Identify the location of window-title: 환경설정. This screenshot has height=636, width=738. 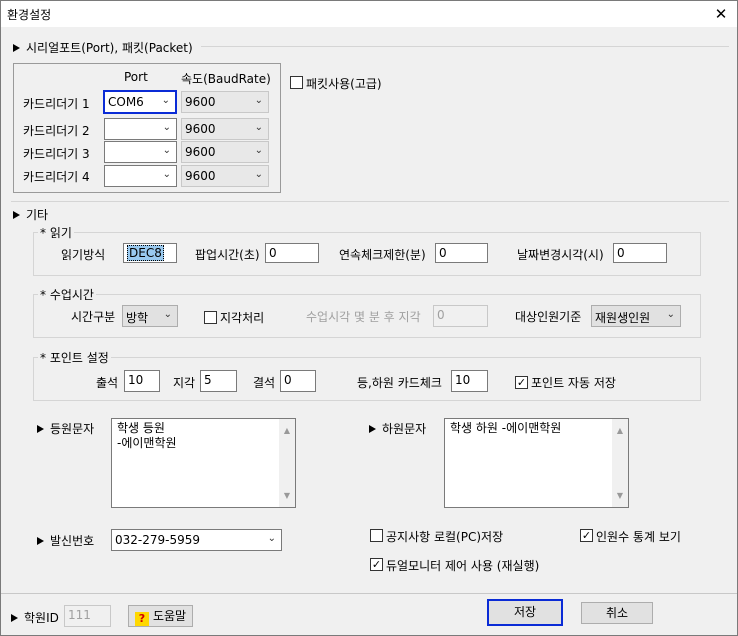
(29, 15).